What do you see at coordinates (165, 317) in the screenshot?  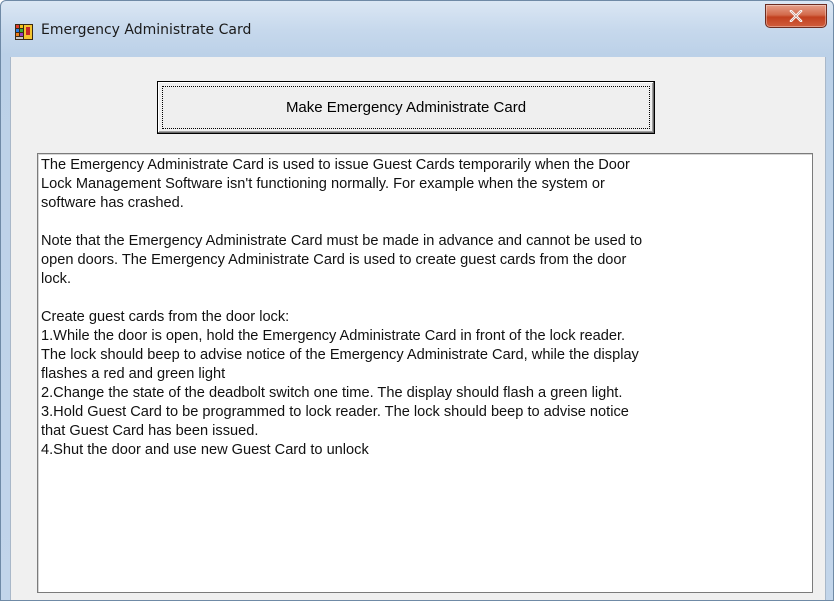 I see `text-line: Create guest cards from the door lock:` at bounding box center [165, 317].